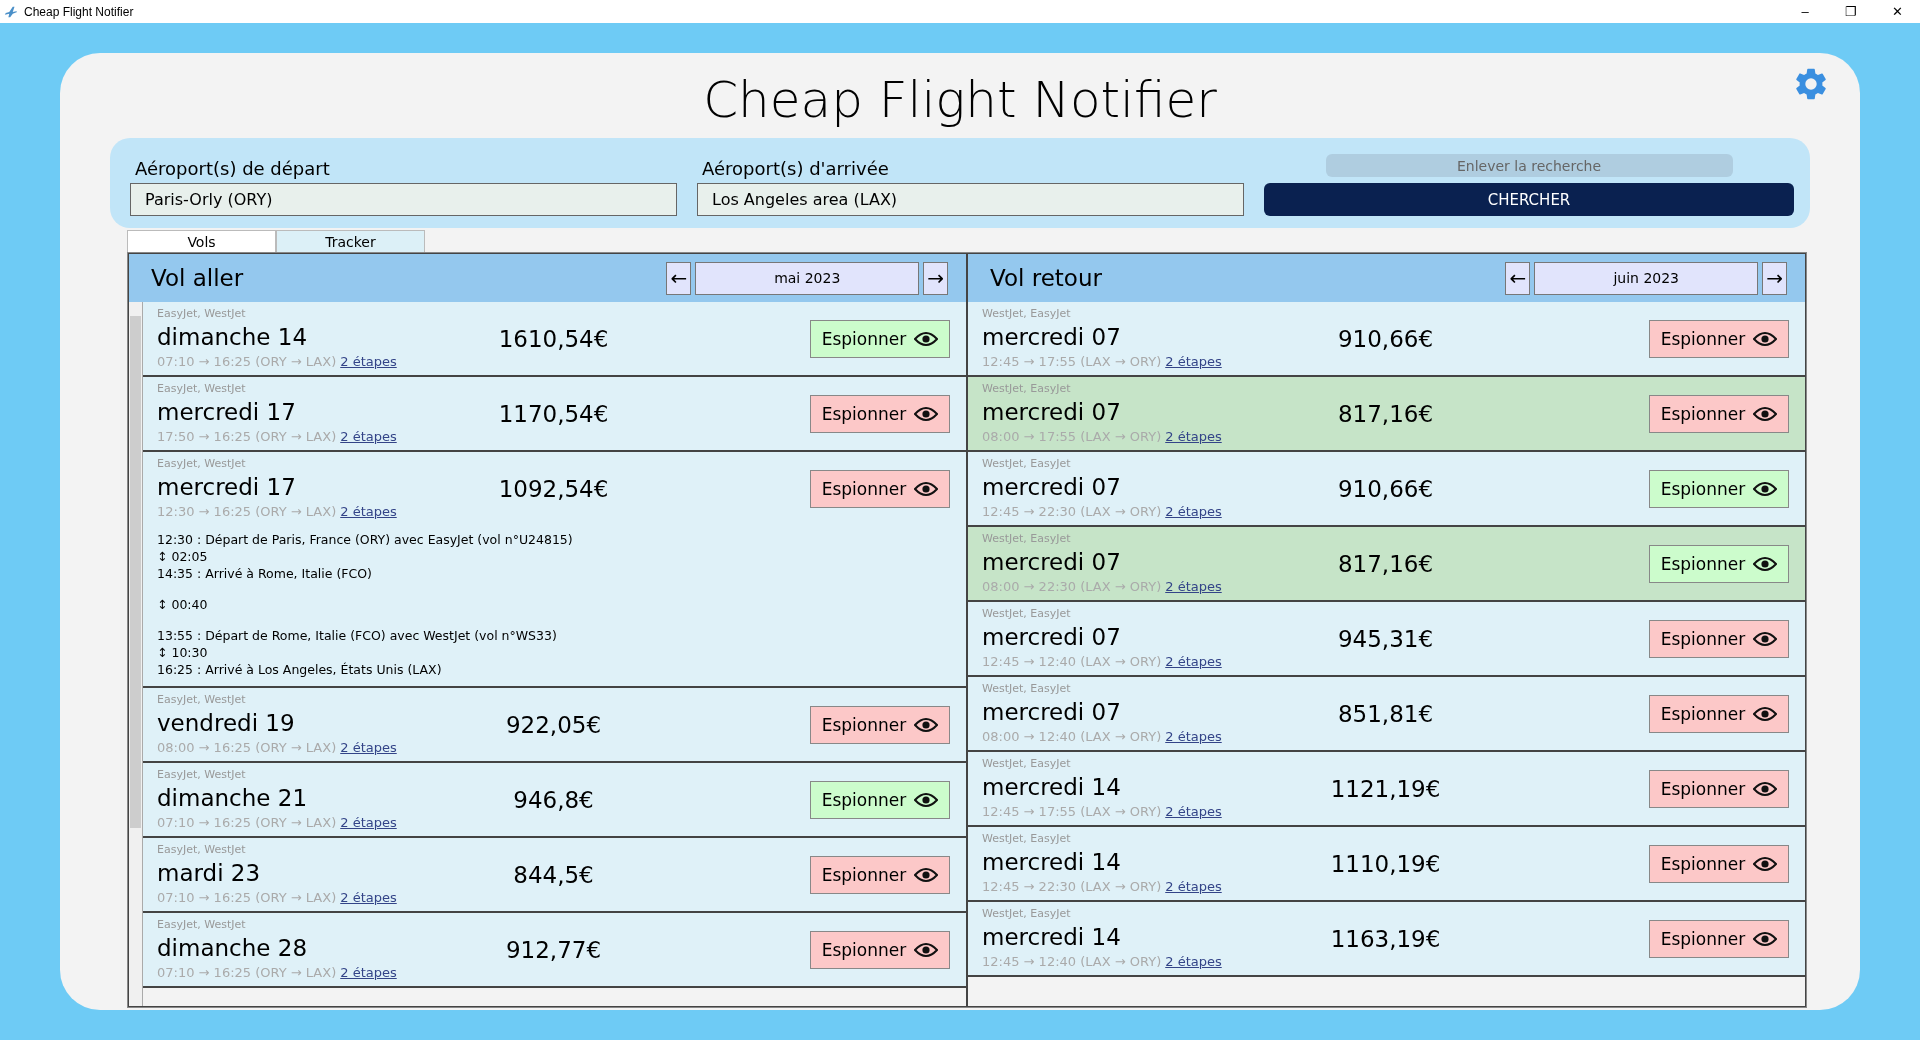 This screenshot has width=1920, height=1040. What do you see at coordinates (365, 539) in the screenshot?
I see `itinerary-line: 12:30 : Départ de Paris, France (ORY) avec EasyJet (vol n°U24815)` at bounding box center [365, 539].